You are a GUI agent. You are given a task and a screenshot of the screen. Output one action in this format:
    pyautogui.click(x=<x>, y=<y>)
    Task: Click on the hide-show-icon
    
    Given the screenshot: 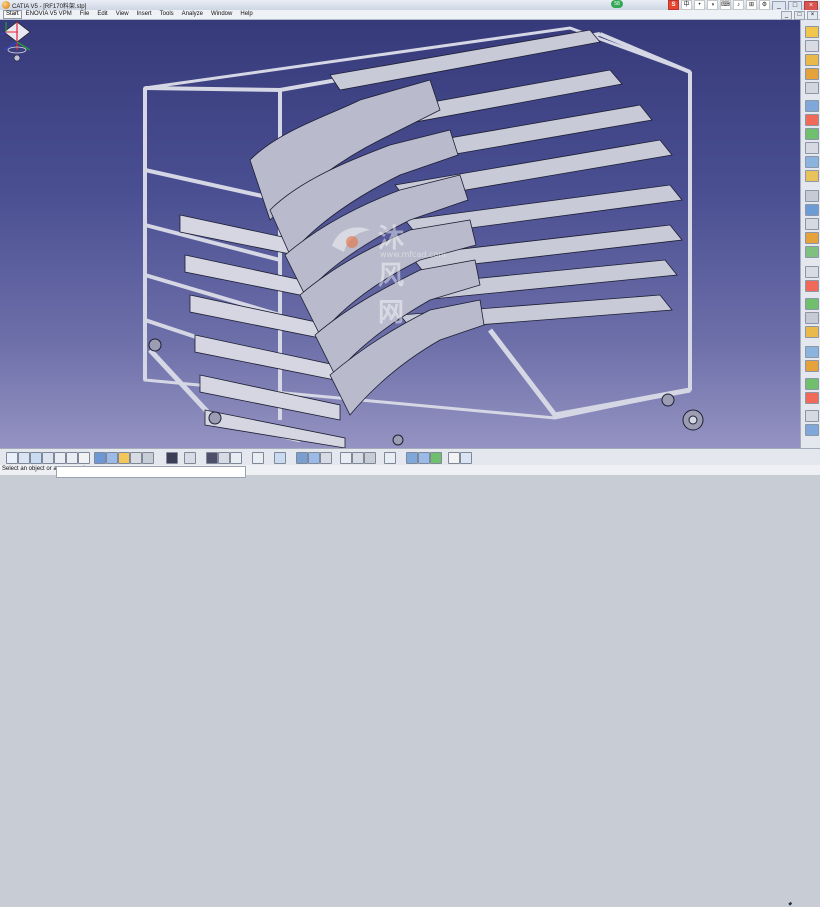 What is the action you would take?
    pyautogui.click(x=136, y=458)
    